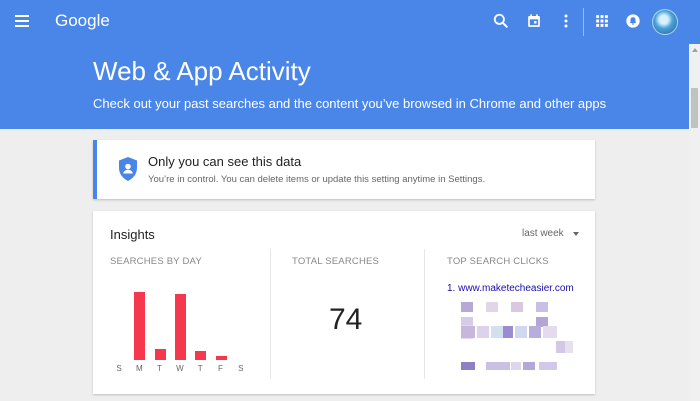 This screenshot has height=401, width=700. Describe the element at coordinates (202, 71) in the screenshot. I see `page-title: Web & App Activity` at that location.